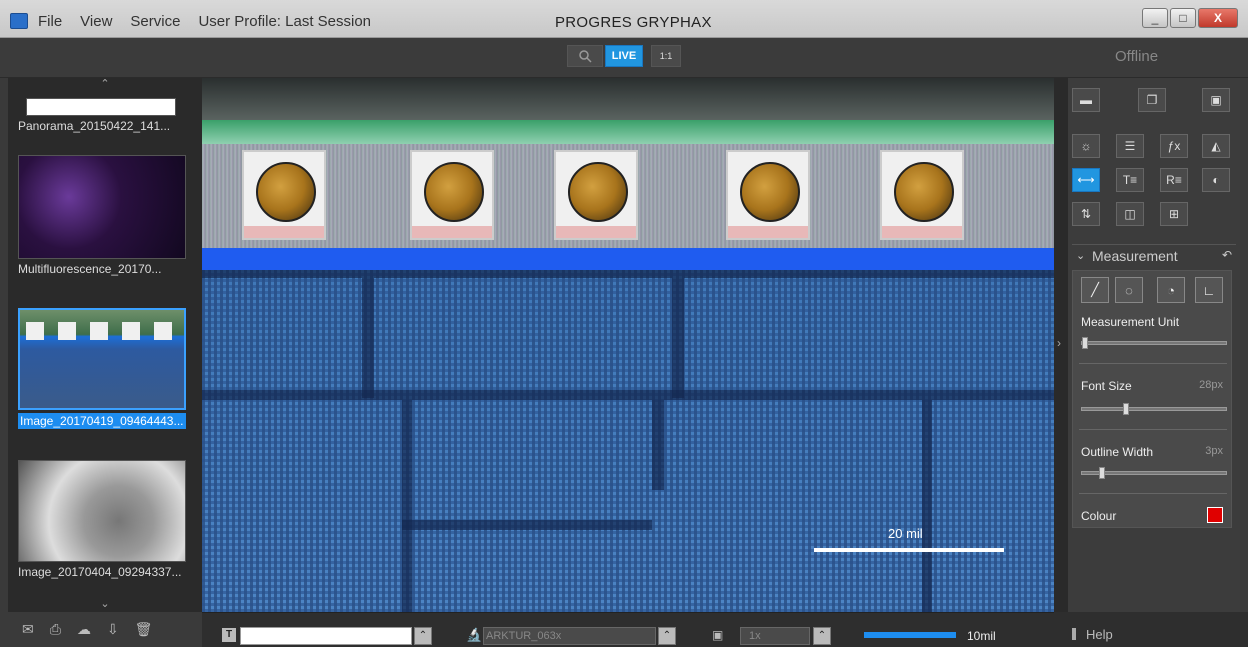  I want to click on chevron-right-icon: ›, so click(1059, 343).